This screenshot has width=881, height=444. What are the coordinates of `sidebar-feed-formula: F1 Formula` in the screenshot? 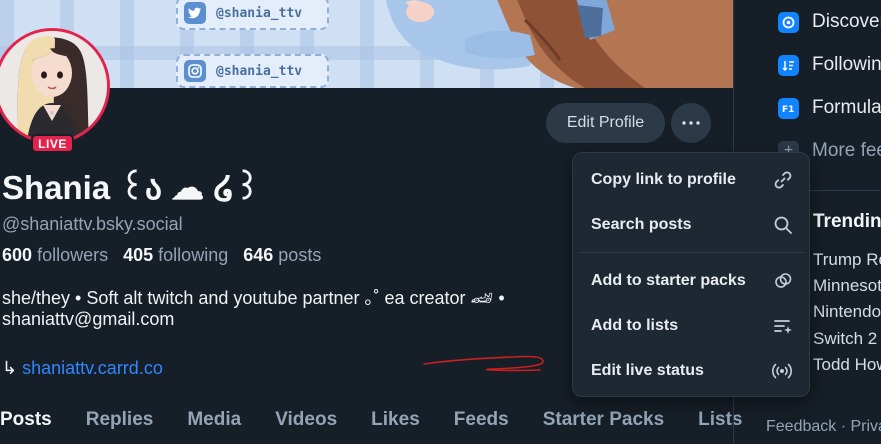 It's located at (829, 108).